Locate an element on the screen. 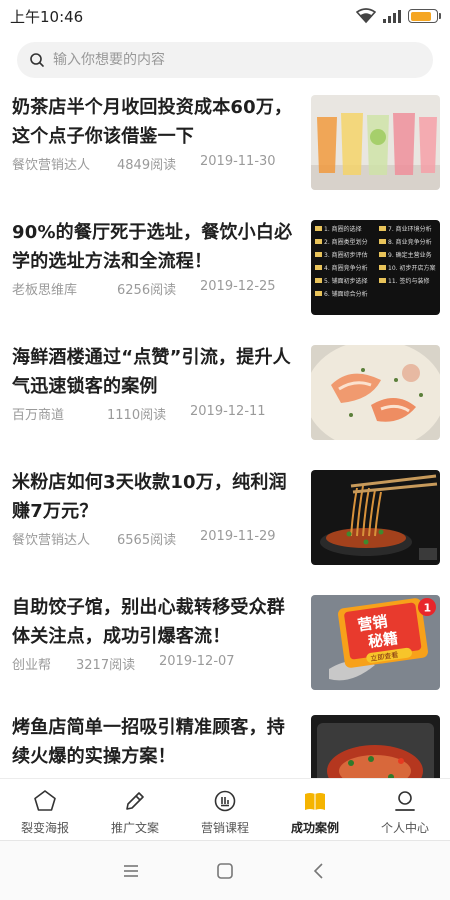 The width and height of the screenshot is (450, 900). nav-label: 裂变海报 is located at coordinates (44, 828).